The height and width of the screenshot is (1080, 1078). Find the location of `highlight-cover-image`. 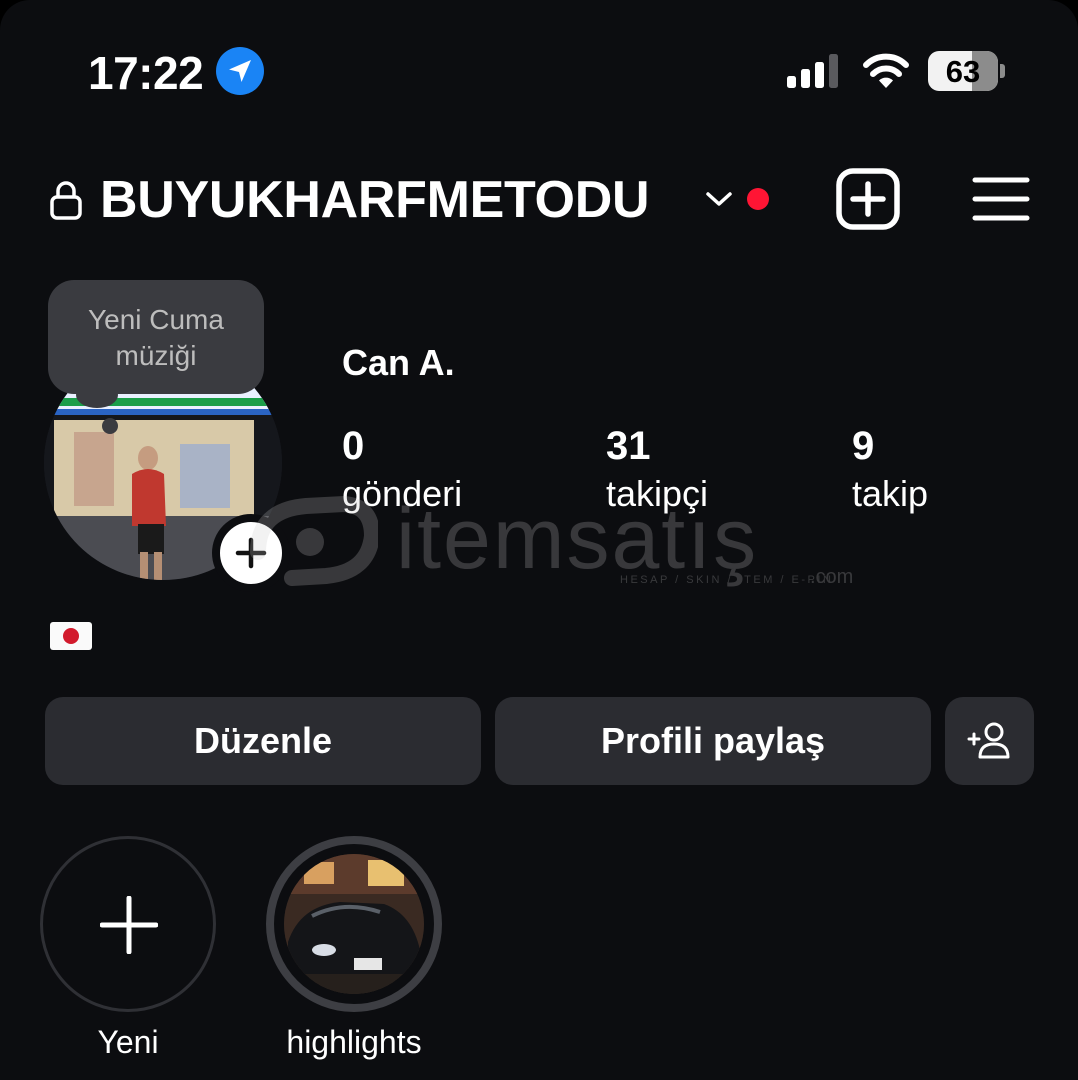

highlight-cover-image is located at coordinates (354, 924).